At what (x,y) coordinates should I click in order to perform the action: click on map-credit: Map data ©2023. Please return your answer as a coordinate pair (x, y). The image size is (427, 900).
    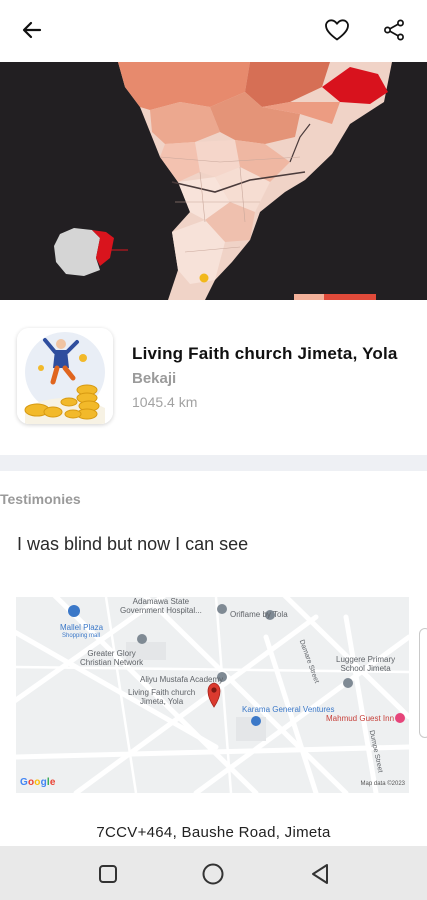
    Looking at the image, I should click on (382, 784).